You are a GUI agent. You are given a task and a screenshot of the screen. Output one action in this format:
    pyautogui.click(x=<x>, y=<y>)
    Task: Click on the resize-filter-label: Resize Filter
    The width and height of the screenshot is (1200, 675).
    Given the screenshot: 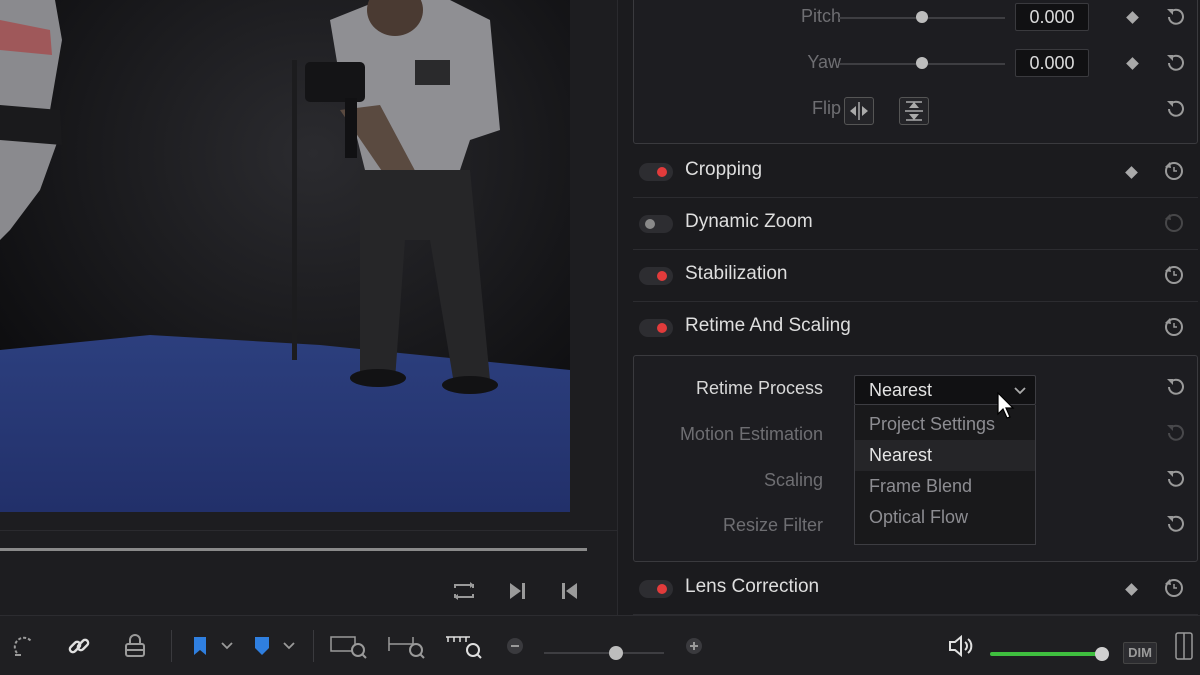 What is the action you would take?
    pyautogui.click(x=772, y=525)
    